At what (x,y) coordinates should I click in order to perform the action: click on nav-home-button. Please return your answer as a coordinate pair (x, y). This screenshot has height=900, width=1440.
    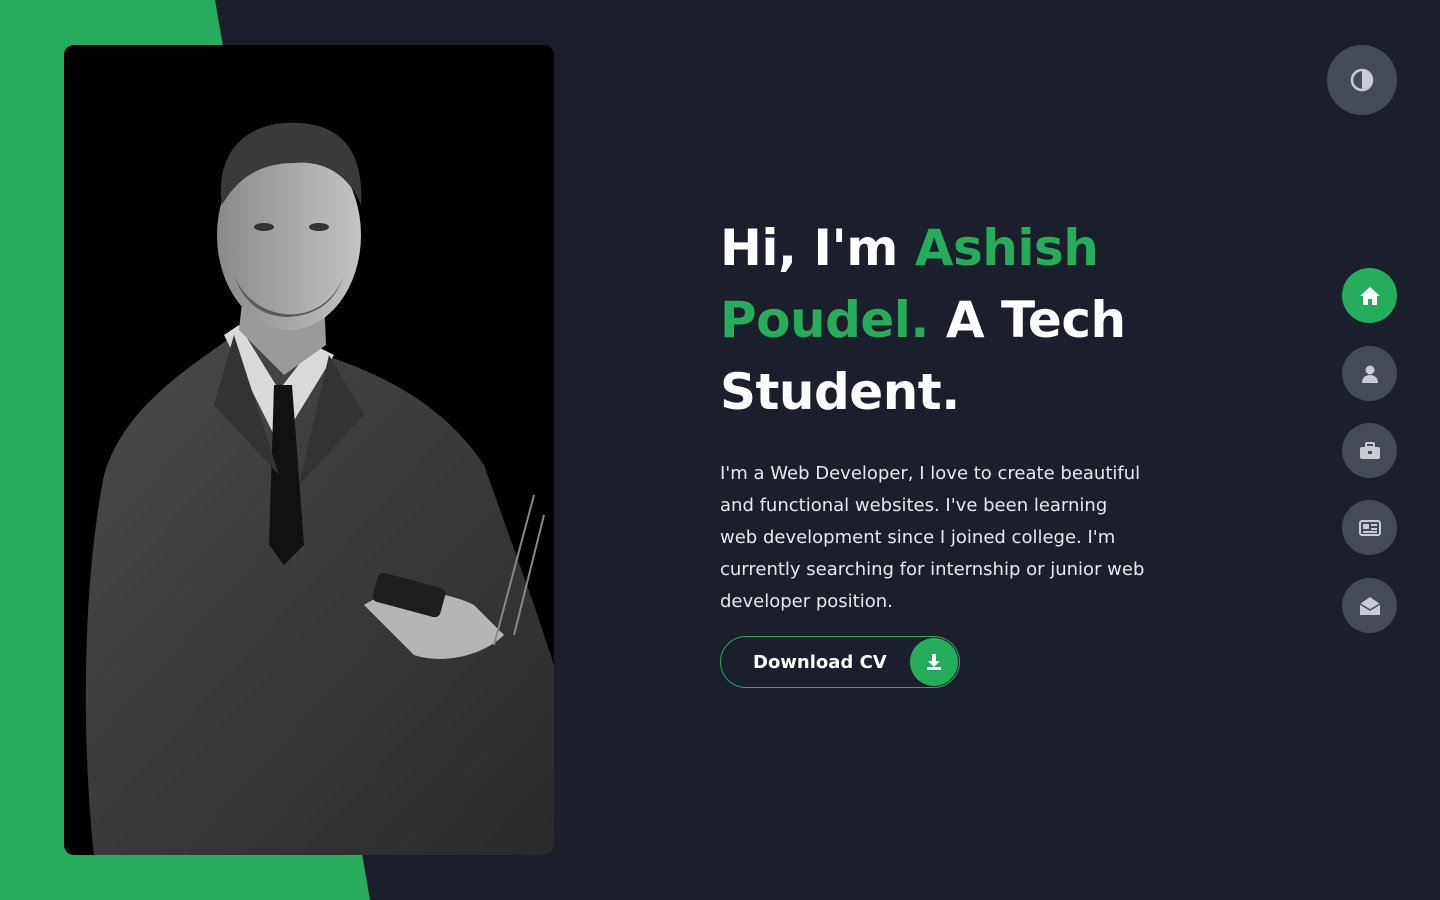
    Looking at the image, I should click on (1369, 295).